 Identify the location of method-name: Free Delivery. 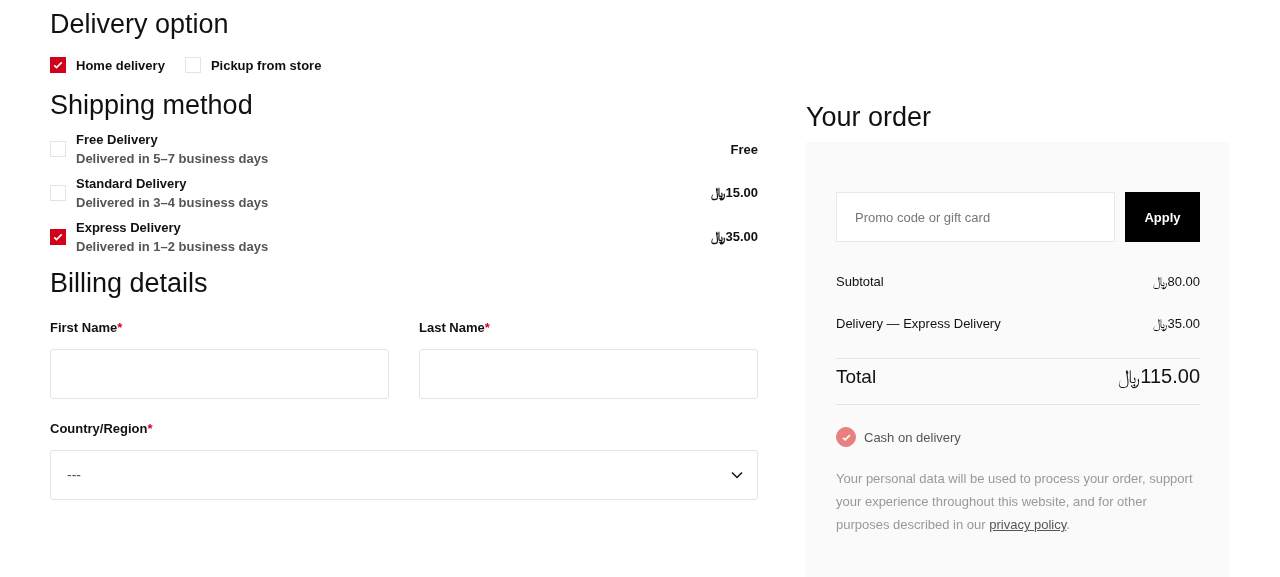
(117, 139).